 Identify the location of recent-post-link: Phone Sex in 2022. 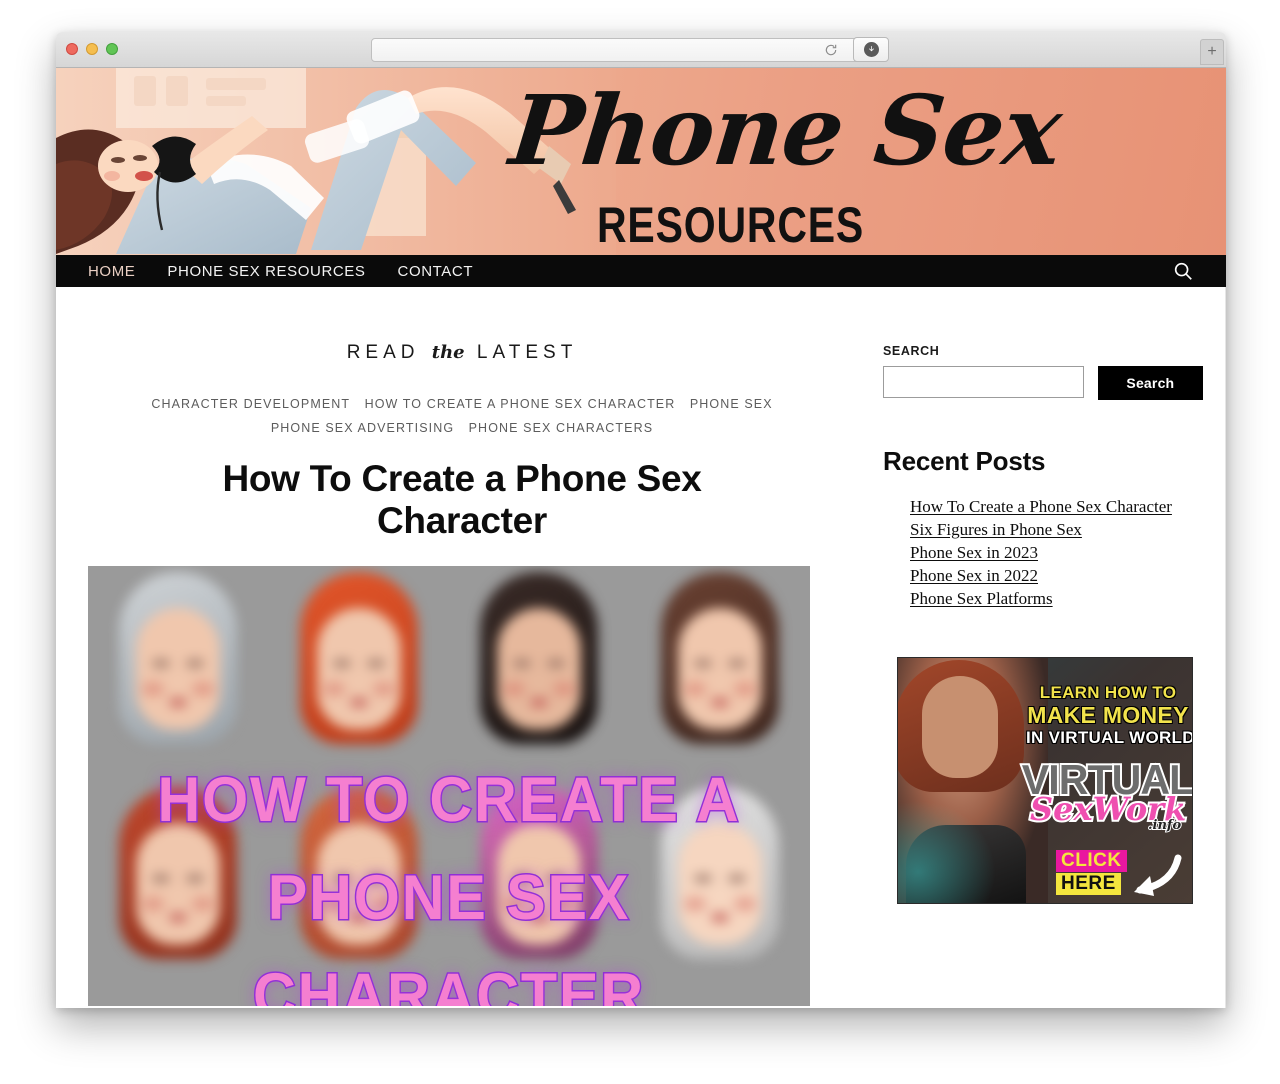
(974, 575).